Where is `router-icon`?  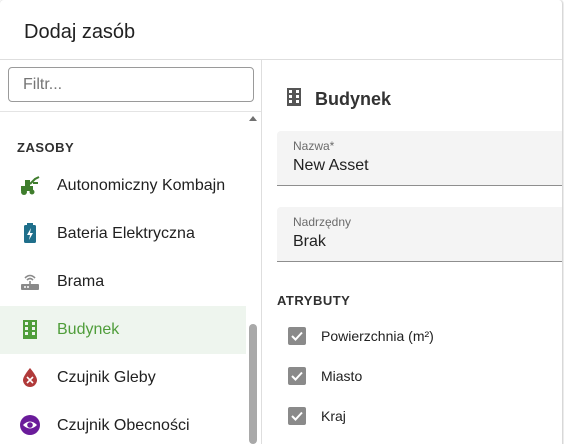 router-icon is located at coordinates (30, 282).